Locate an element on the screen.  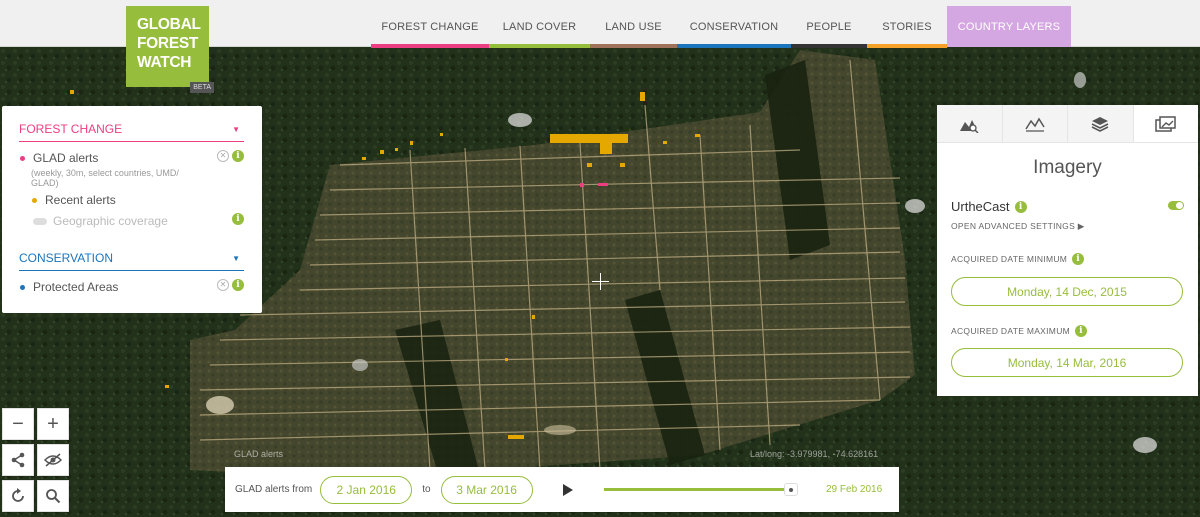
imagery-source-row: UrtheCast i is located at coordinates (989, 206).